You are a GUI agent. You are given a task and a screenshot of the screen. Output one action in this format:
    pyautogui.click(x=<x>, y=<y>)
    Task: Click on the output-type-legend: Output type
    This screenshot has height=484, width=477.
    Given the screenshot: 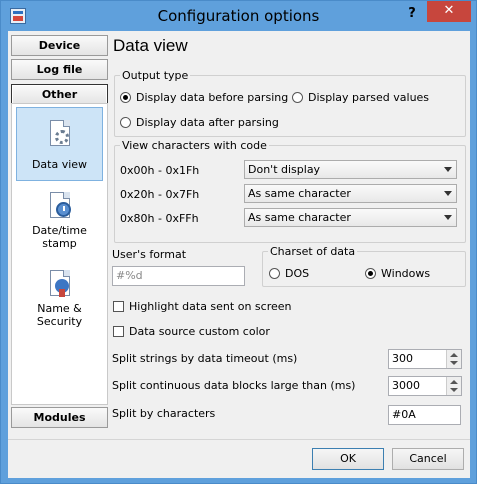 What is the action you would take?
    pyautogui.click(x=155, y=75)
    